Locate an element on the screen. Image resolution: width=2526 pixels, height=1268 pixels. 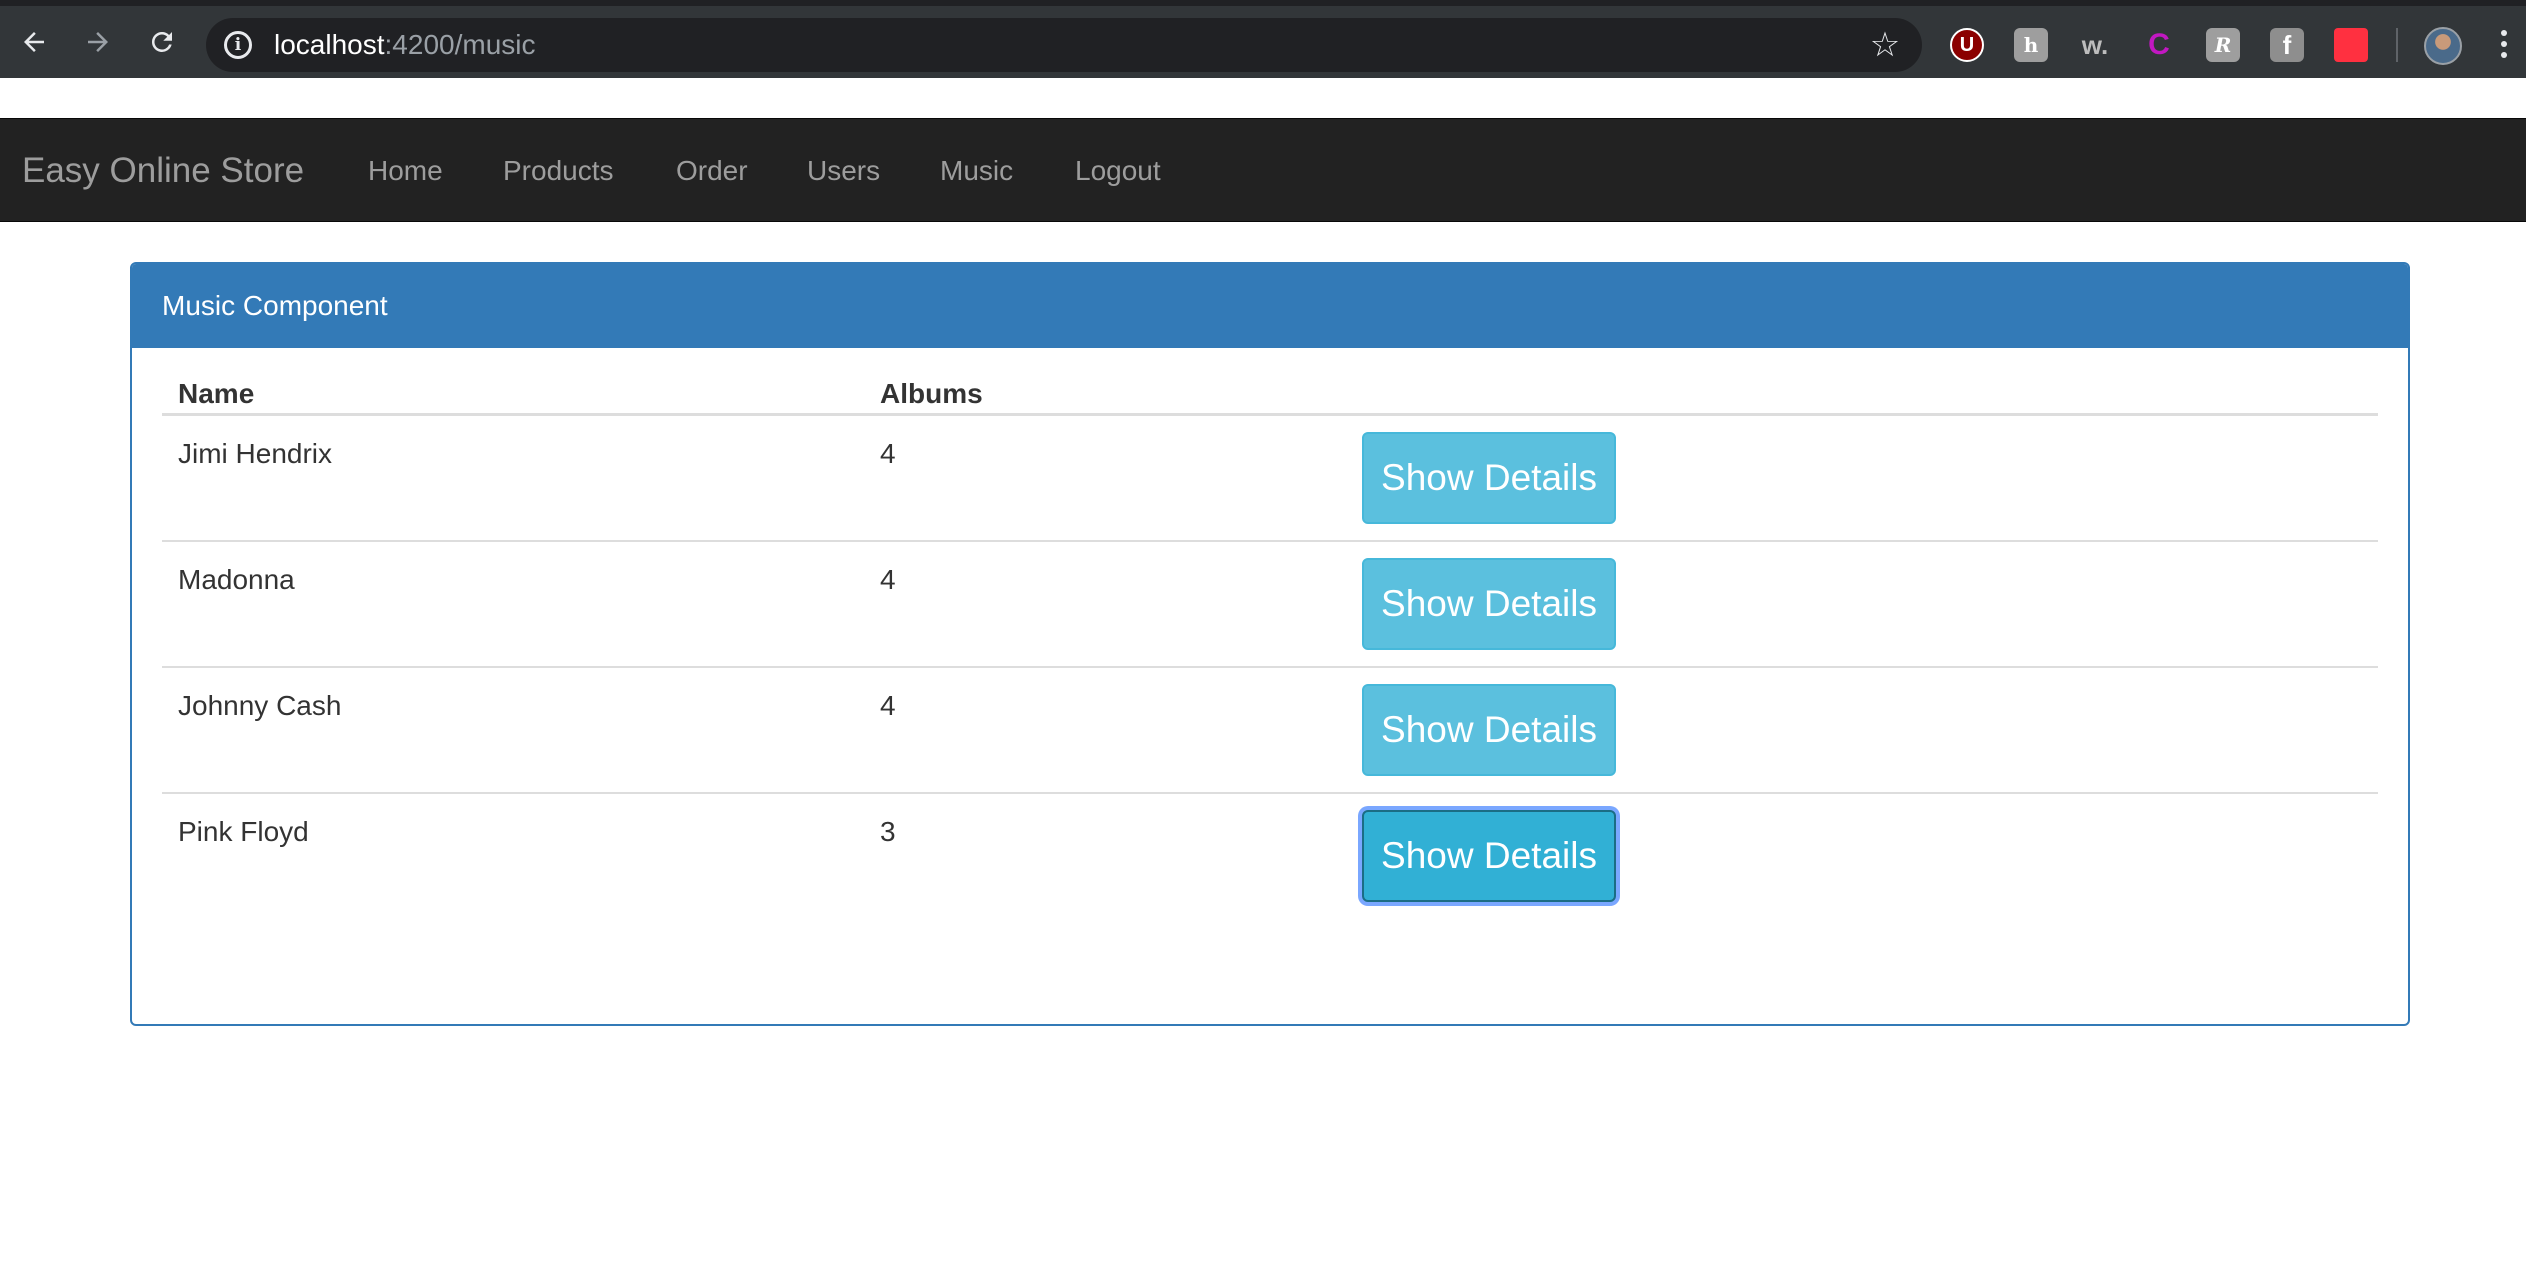
nav-link-logout: Logout is located at coordinates (1118, 171).